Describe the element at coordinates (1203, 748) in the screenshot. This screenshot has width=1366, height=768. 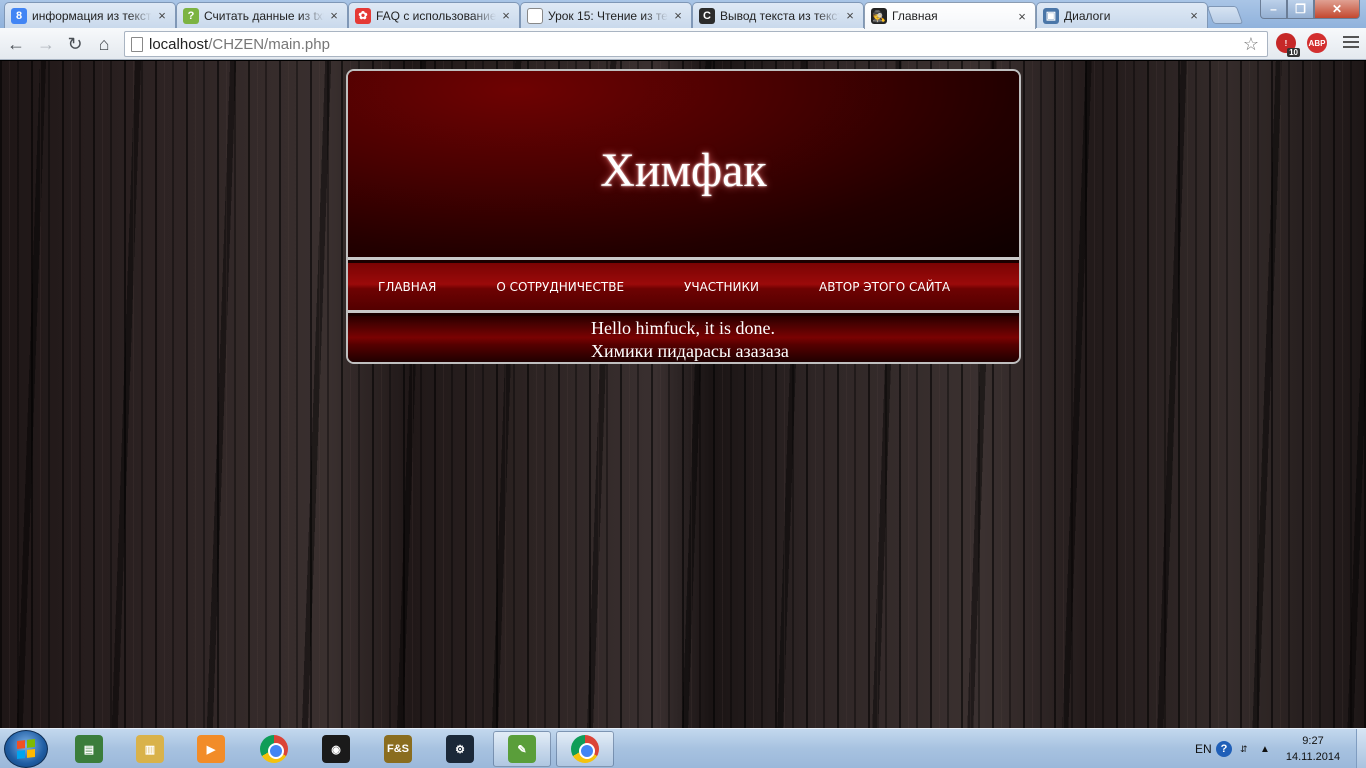
I see `language-indicator: EN` at that location.